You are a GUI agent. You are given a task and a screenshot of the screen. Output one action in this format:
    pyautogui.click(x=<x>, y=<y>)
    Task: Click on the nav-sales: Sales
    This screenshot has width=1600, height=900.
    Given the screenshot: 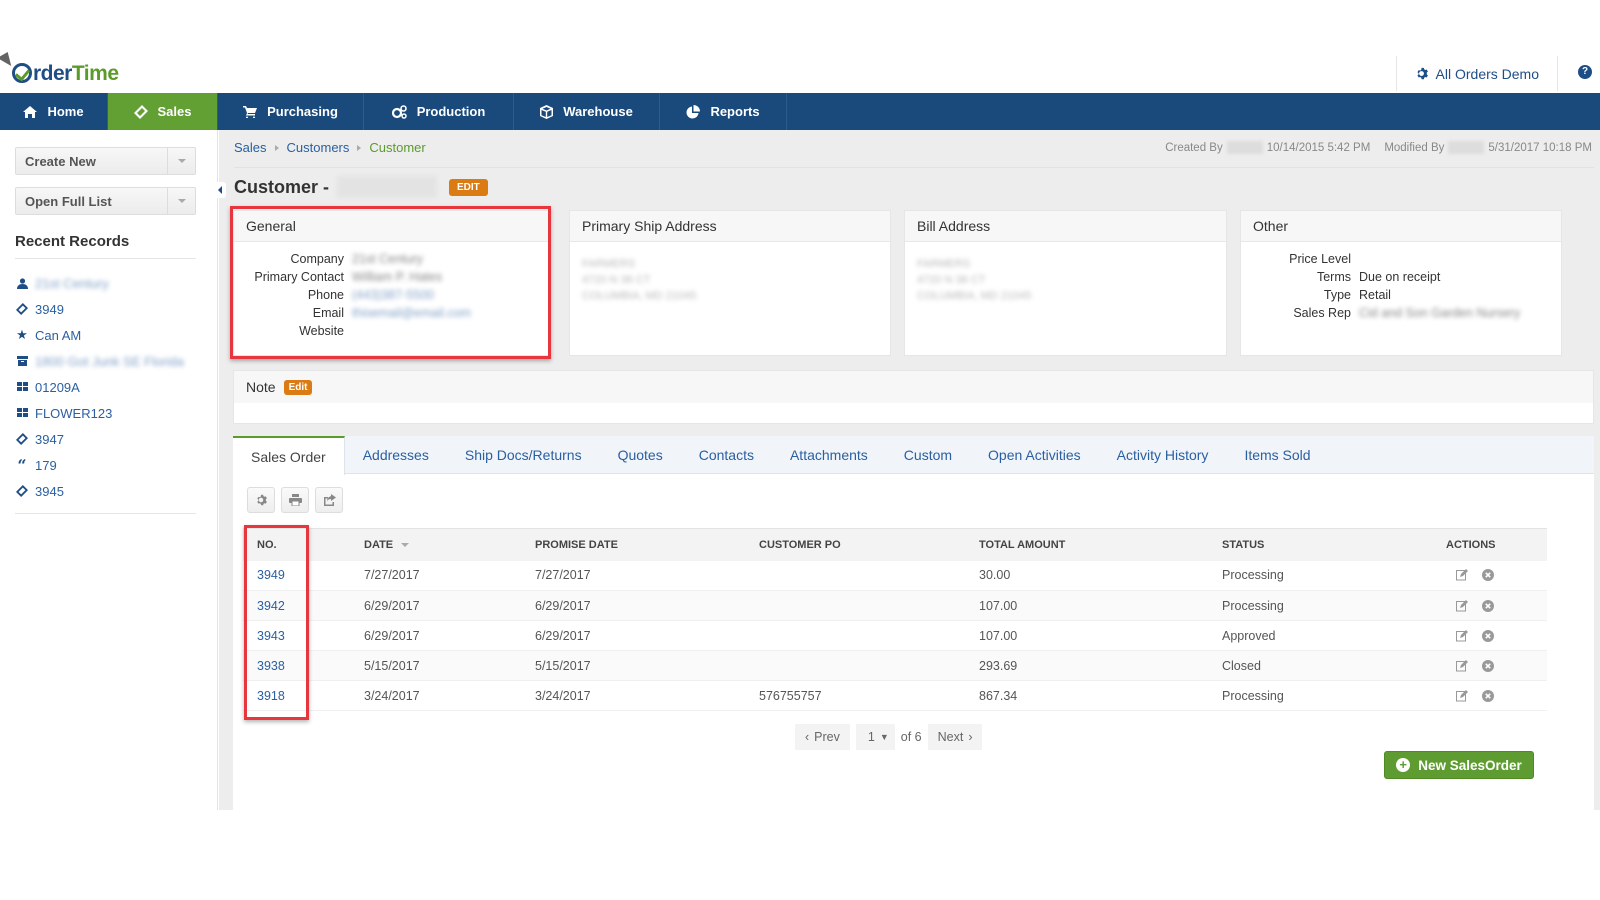 What is the action you would take?
    pyautogui.click(x=163, y=111)
    